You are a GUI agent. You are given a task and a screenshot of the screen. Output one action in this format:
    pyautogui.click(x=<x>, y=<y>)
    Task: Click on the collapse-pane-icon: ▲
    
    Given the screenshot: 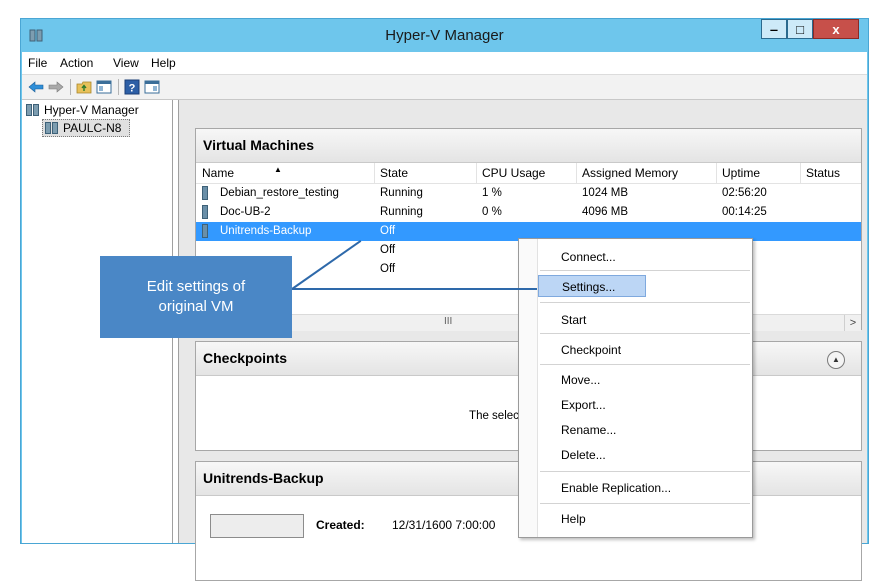 What is the action you would take?
    pyautogui.click(x=836, y=360)
    